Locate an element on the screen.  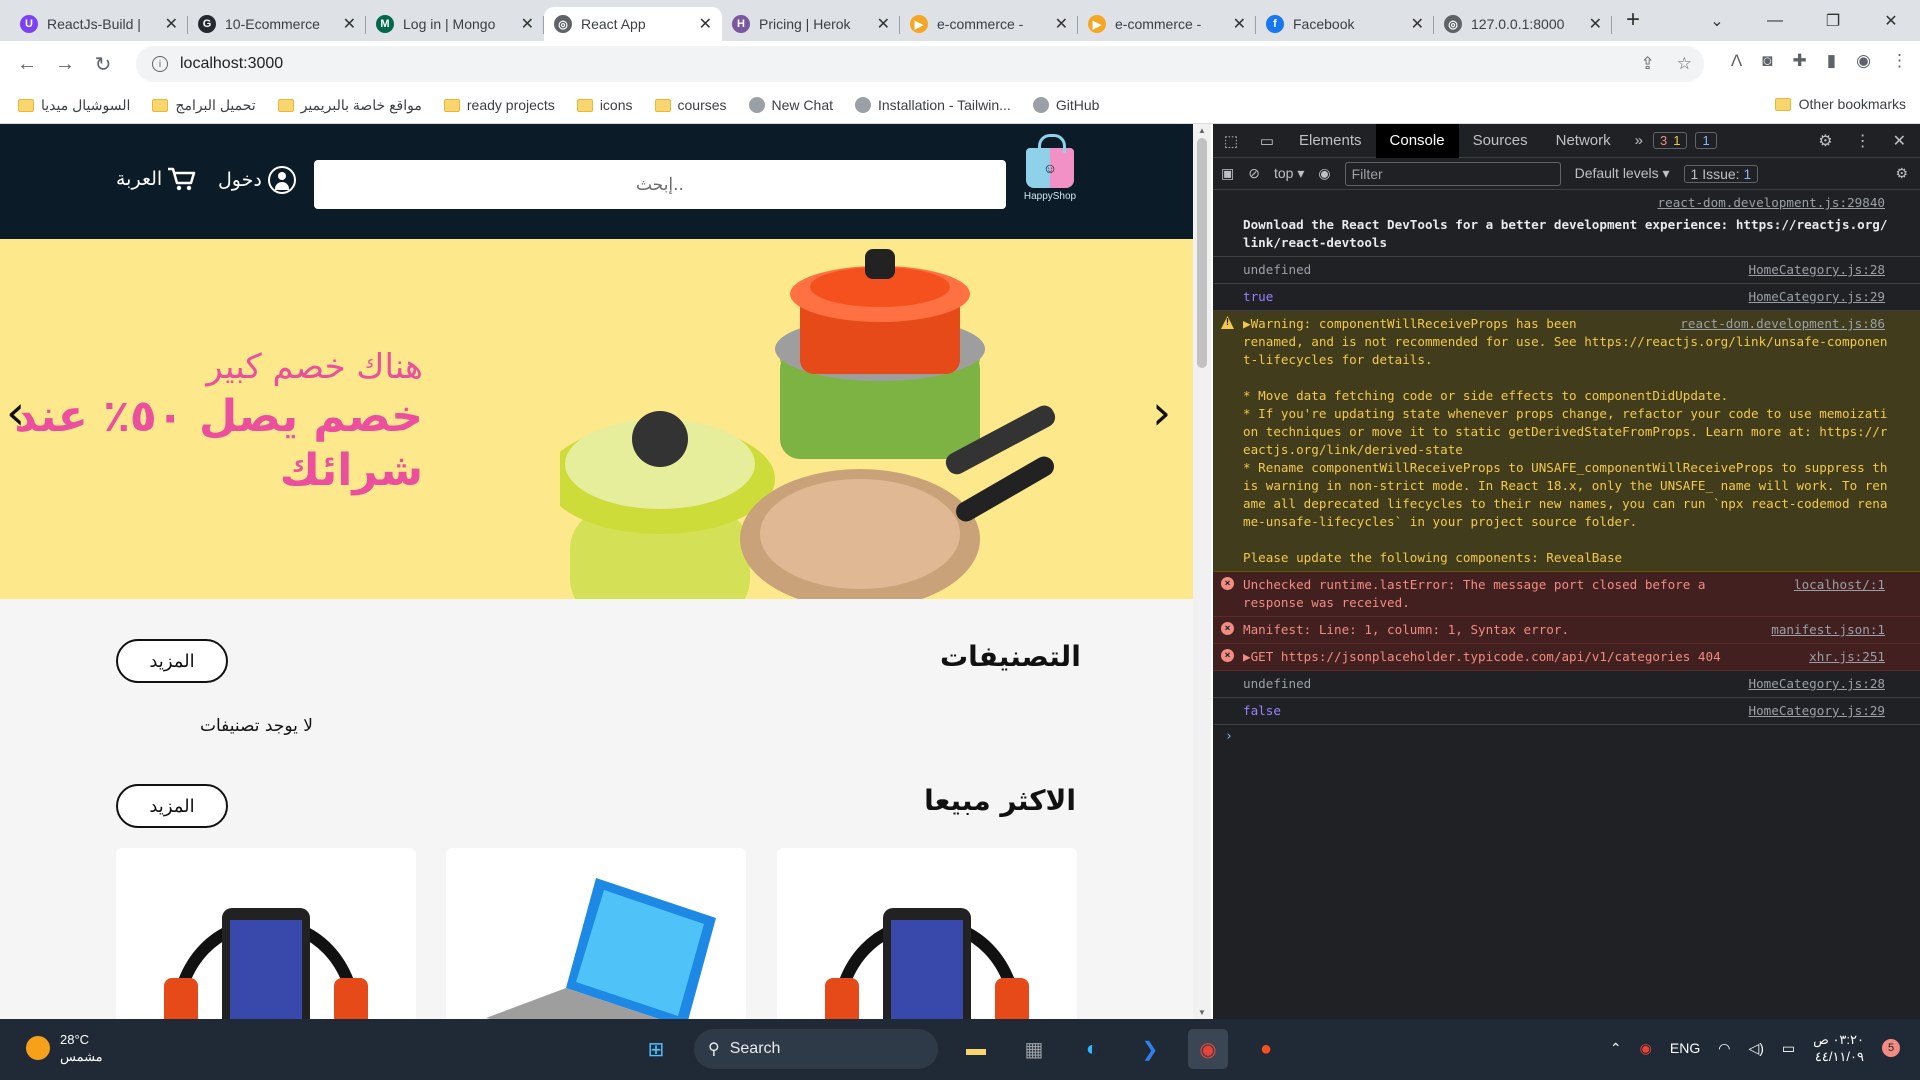
login-link: دخول is located at coordinates (257, 180).